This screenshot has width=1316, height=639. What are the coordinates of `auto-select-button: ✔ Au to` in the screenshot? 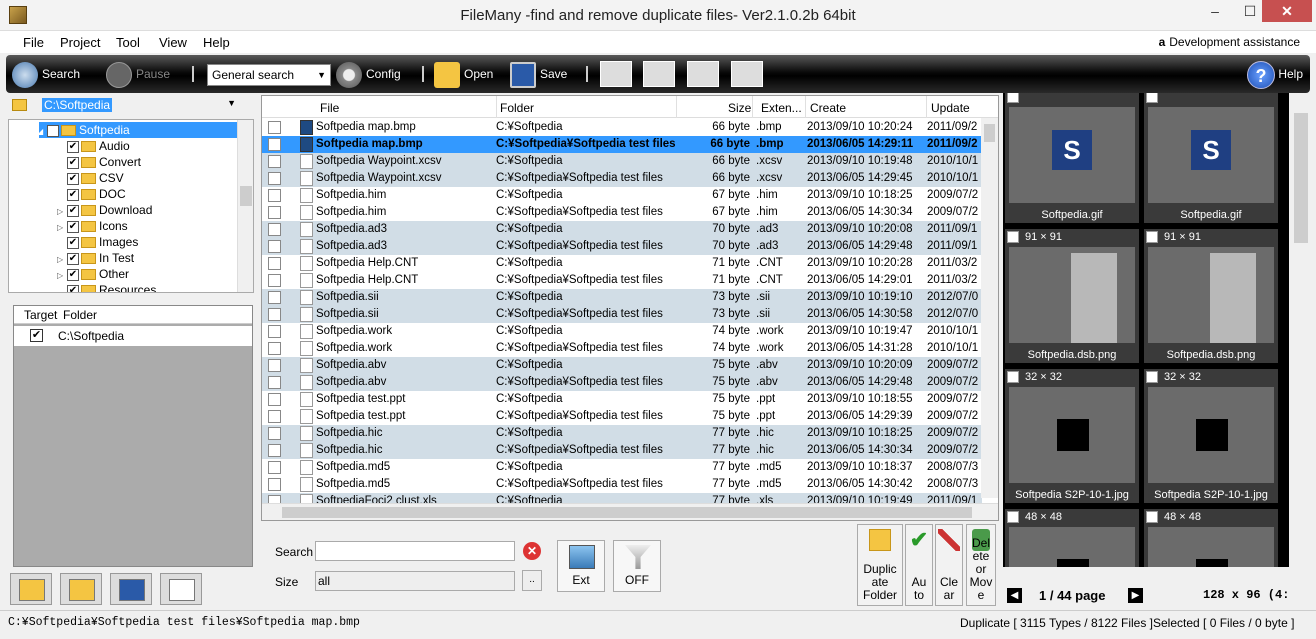 It's located at (919, 565).